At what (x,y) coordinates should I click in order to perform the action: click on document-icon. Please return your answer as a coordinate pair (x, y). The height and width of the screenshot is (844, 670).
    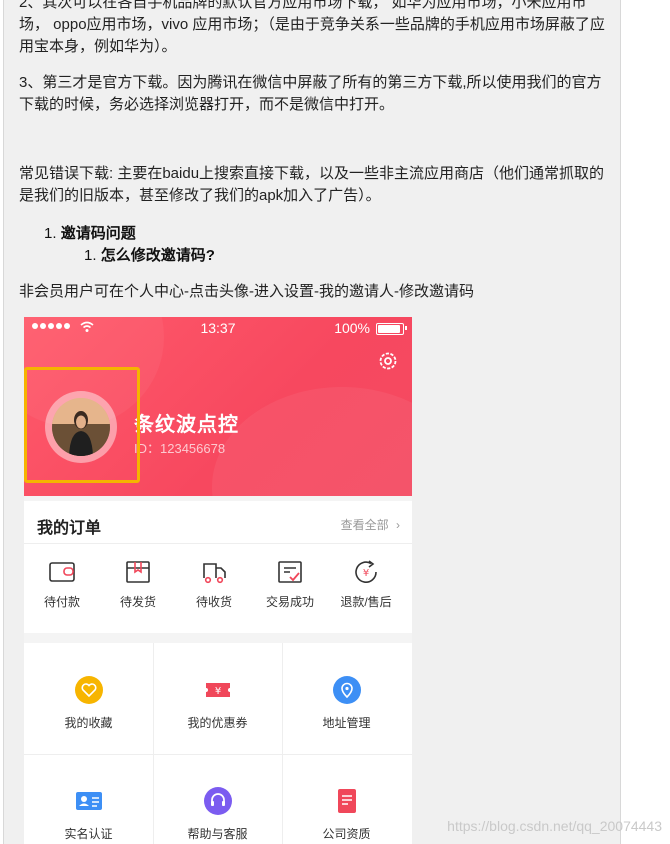
    Looking at the image, I should click on (347, 801).